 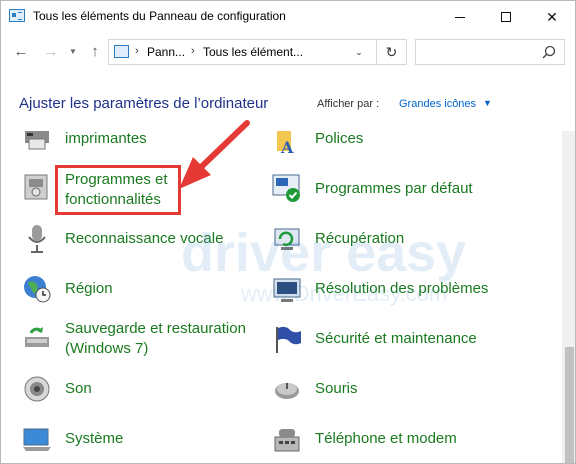 I want to click on default-programs-icon, so click(x=286, y=188).